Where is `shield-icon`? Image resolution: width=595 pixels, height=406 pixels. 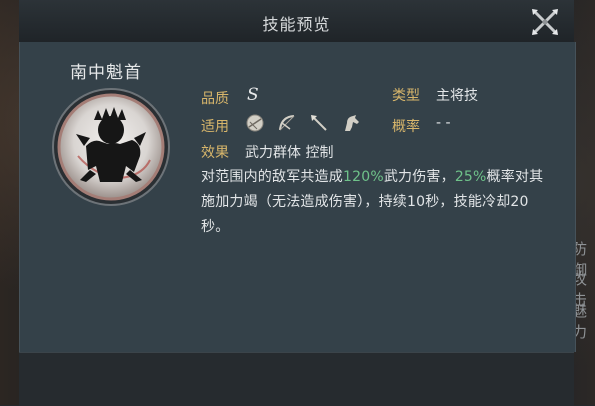
shield-icon is located at coordinates (255, 123).